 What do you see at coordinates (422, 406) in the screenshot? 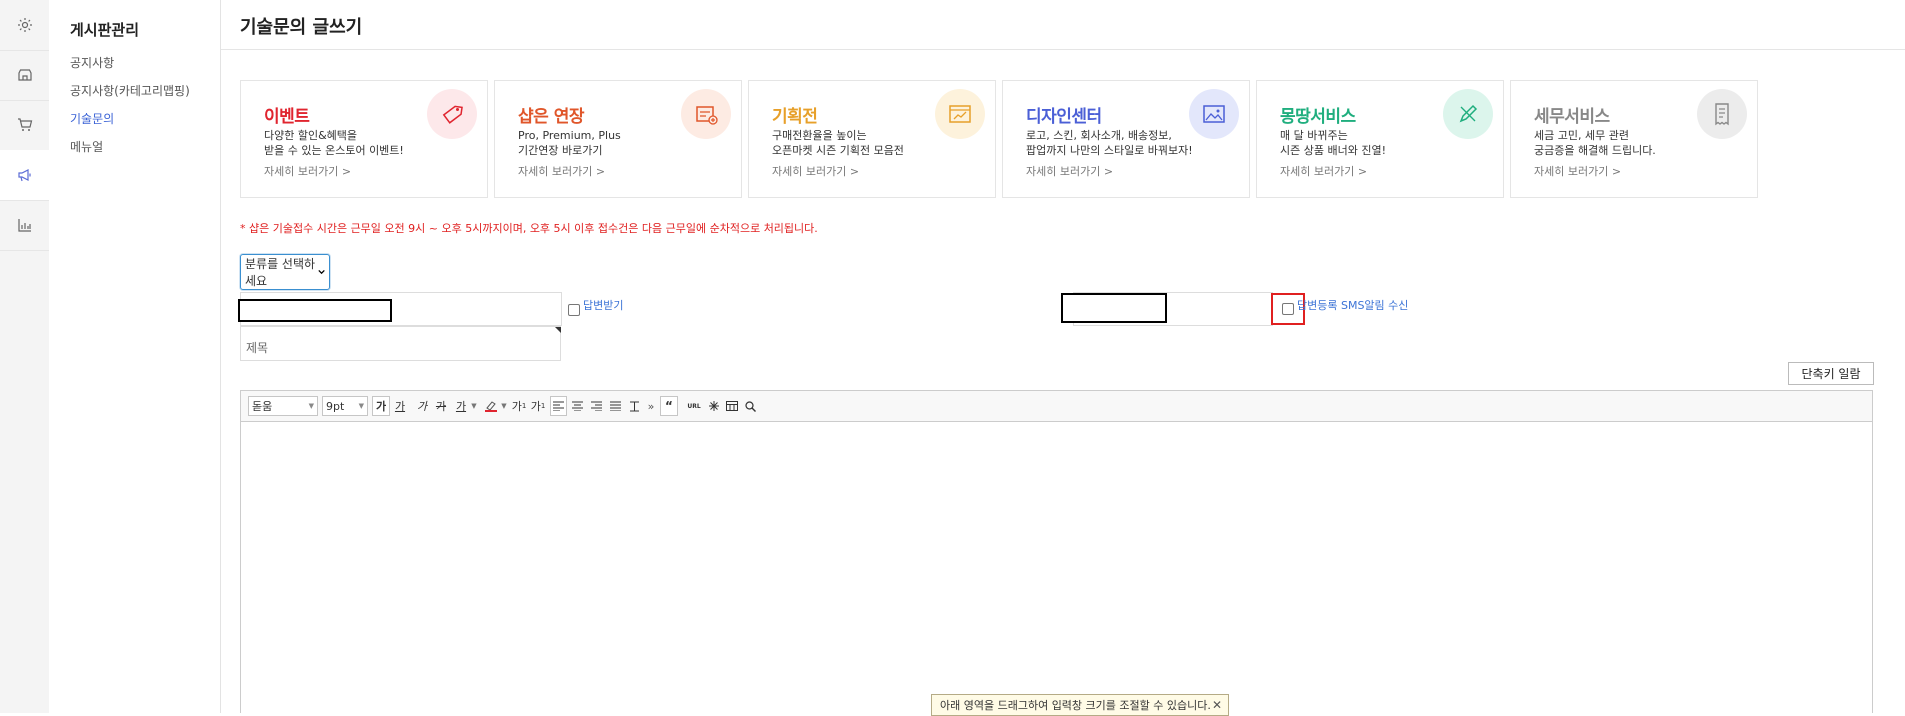
I see `italic-button: 가` at bounding box center [422, 406].